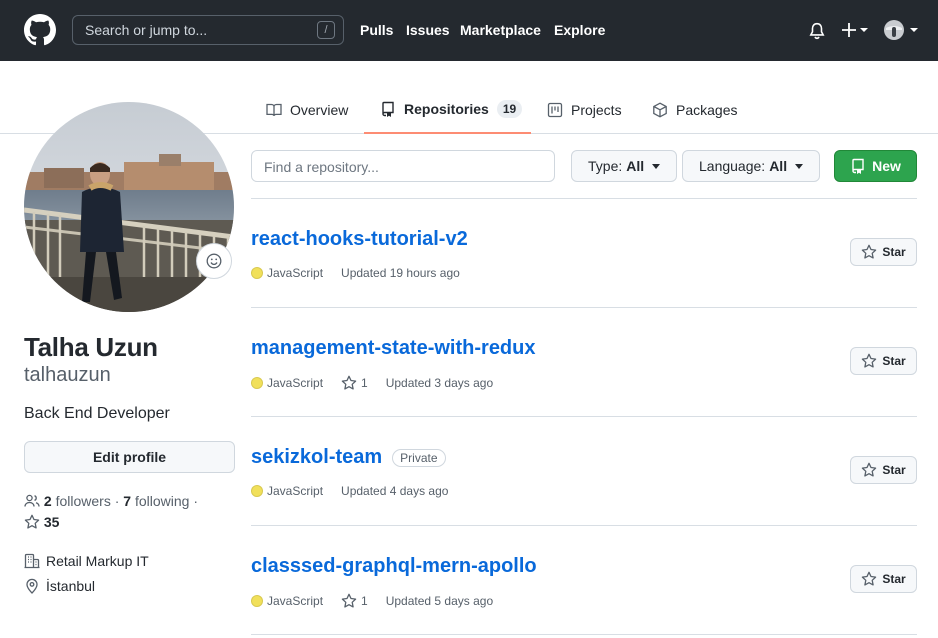 Image resolution: width=938 pixels, height=638 pixels. I want to click on followers-label: followers, so click(83, 501).